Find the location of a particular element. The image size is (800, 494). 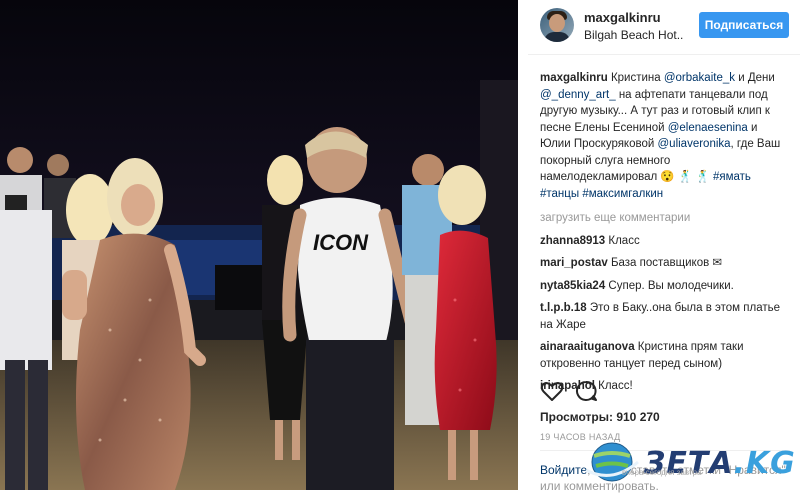

mention-link: @_denny_art_ is located at coordinates (578, 95).